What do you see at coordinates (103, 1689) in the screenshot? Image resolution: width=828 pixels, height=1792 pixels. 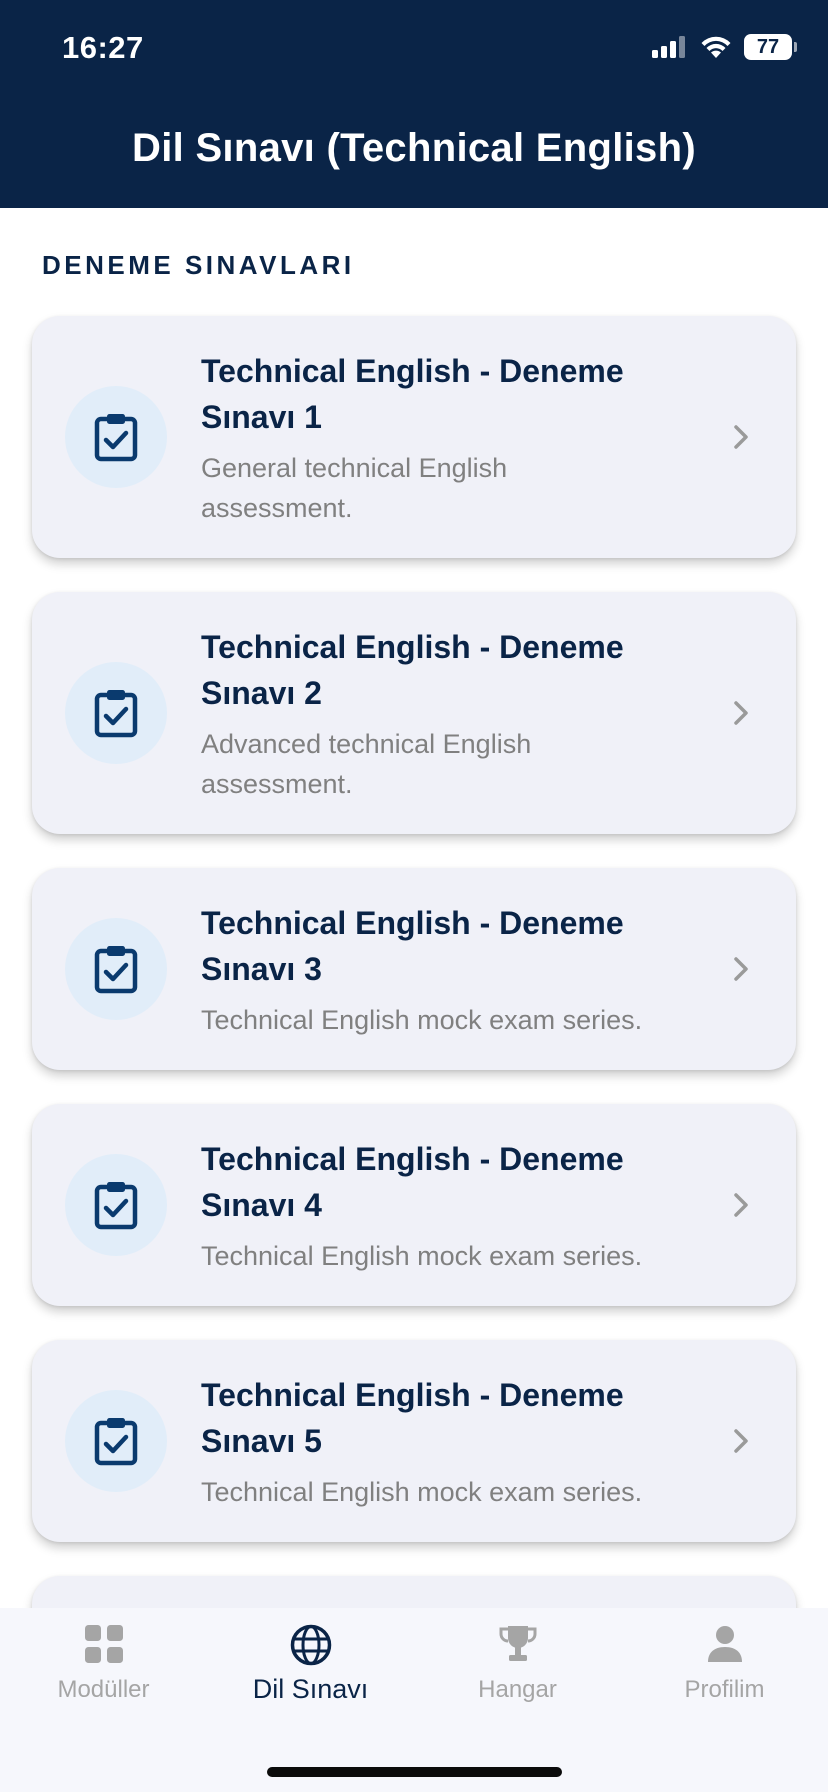 I see `tab-label: Modüller` at bounding box center [103, 1689].